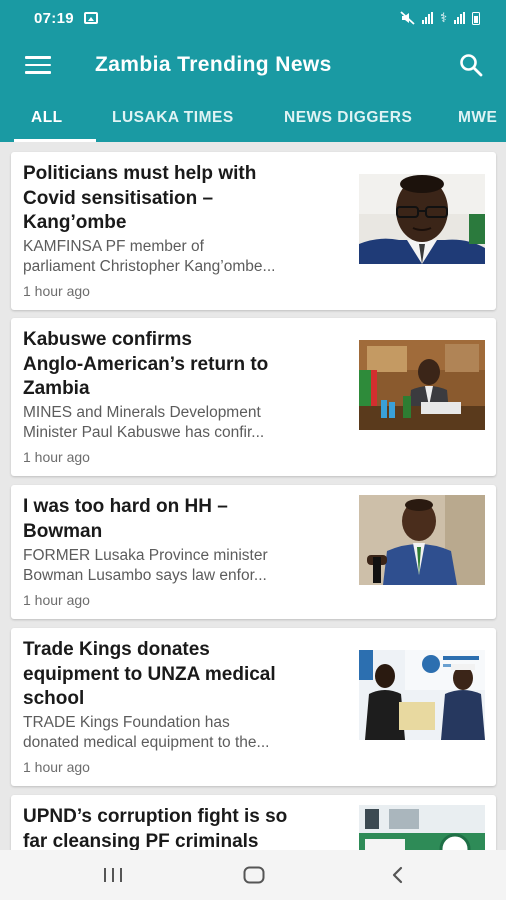 Image resolution: width=506 pixels, height=900 pixels. What do you see at coordinates (253, 18) in the screenshot?
I see `status-bar: 07:19 ⚕` at bounding box center [253, 18].